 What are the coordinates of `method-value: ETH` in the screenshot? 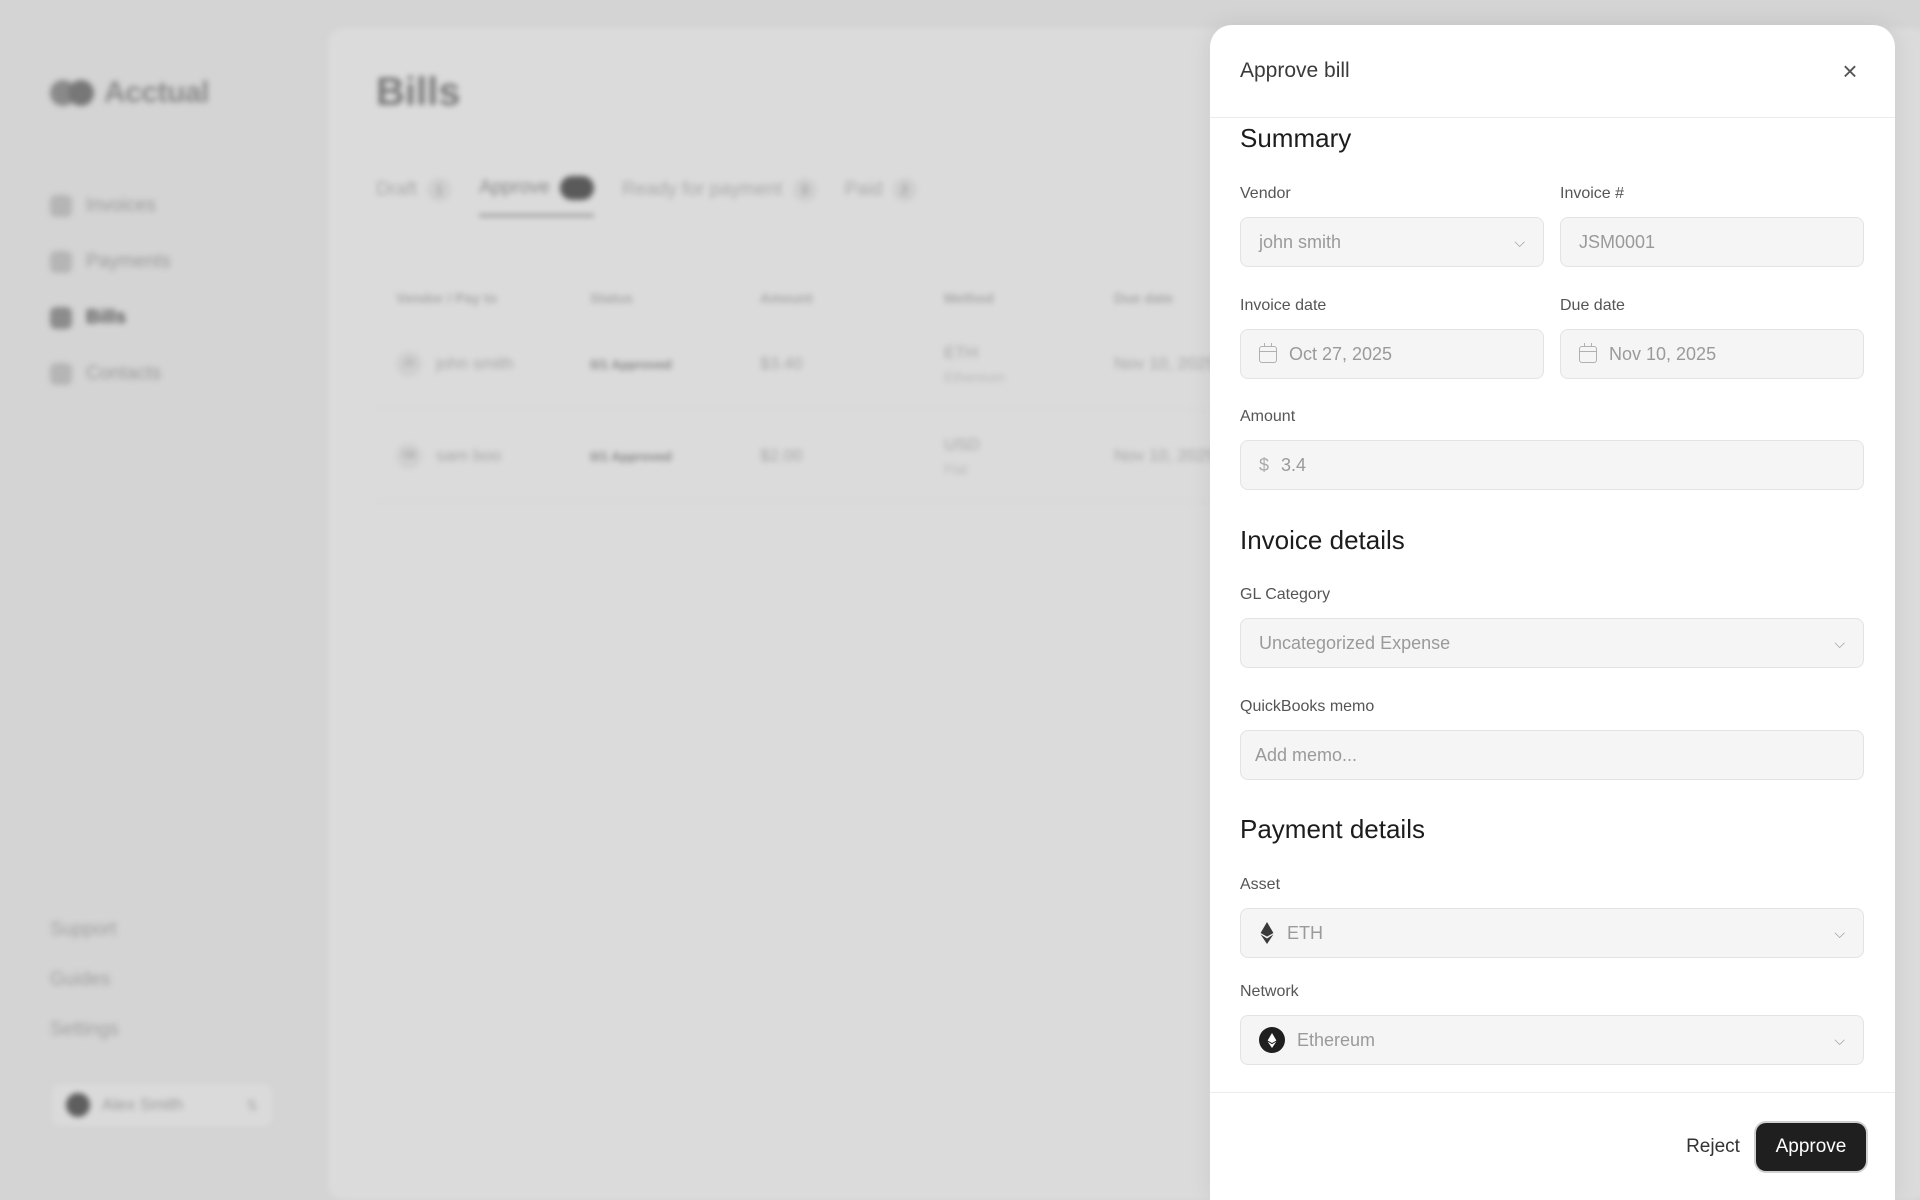 It's located at (961, 352).